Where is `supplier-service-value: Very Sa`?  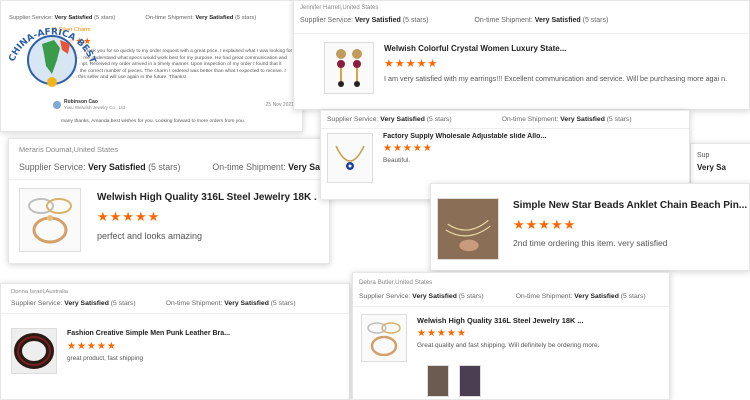
supplier-service-value: Very Sa is located at coordinates (711, 167).